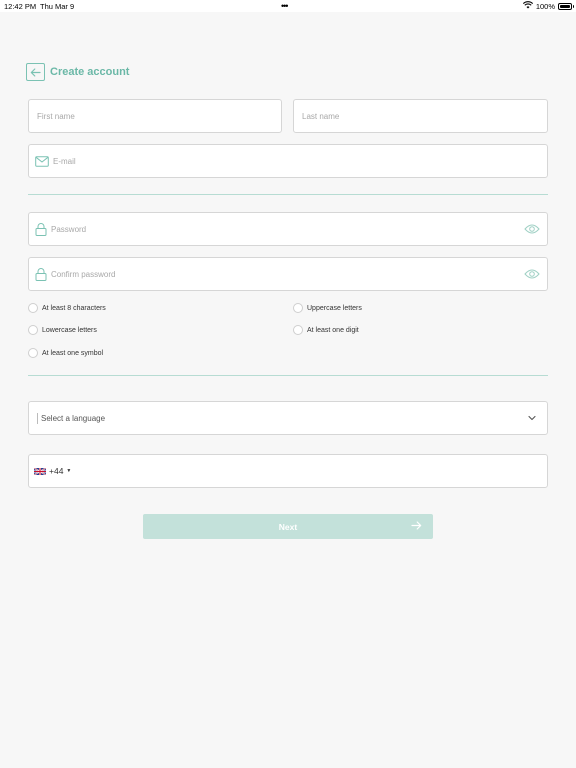 The height and width of the screenshot is (768, 576). Describe the element at coordinates (288, 418) in the screenshot. I see `language-select: Select a language` at that location.